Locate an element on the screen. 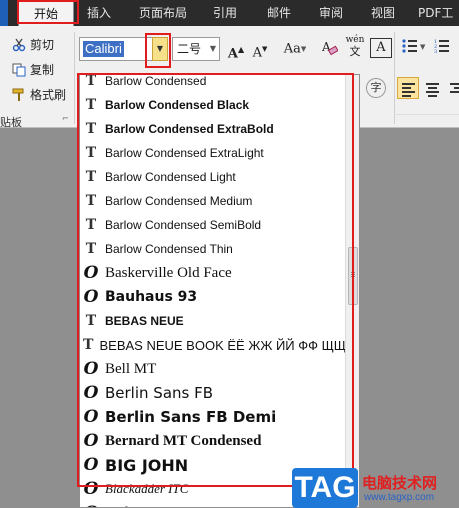  font-list-item-label: Barlow Condensed ExtraLight is located at coordinates (184, 153).